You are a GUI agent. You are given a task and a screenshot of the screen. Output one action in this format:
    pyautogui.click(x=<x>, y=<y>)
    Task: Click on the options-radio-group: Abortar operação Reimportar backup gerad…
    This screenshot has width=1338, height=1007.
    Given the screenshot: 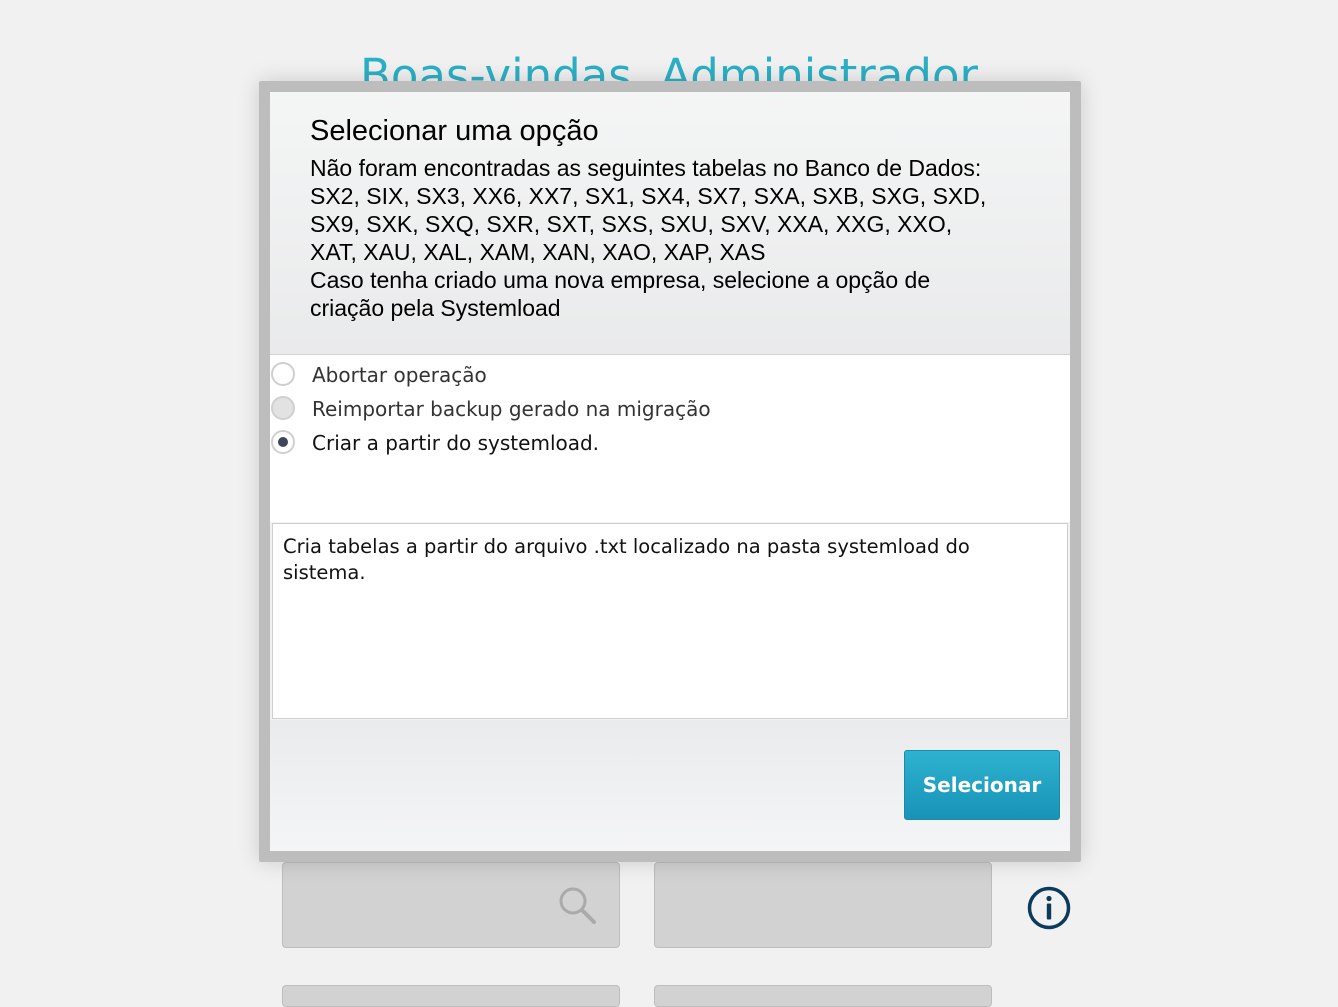 What is the action you would take?
    pyautogui.click(x=670, y=438)
    